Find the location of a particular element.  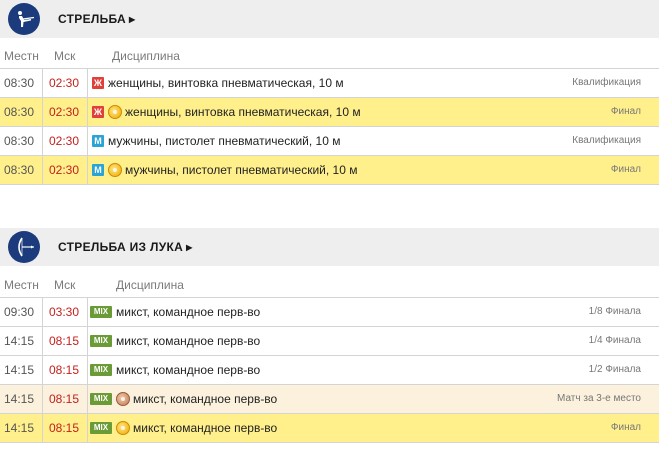

moscow-time: 03:30 is located at coordinates (65, 312).